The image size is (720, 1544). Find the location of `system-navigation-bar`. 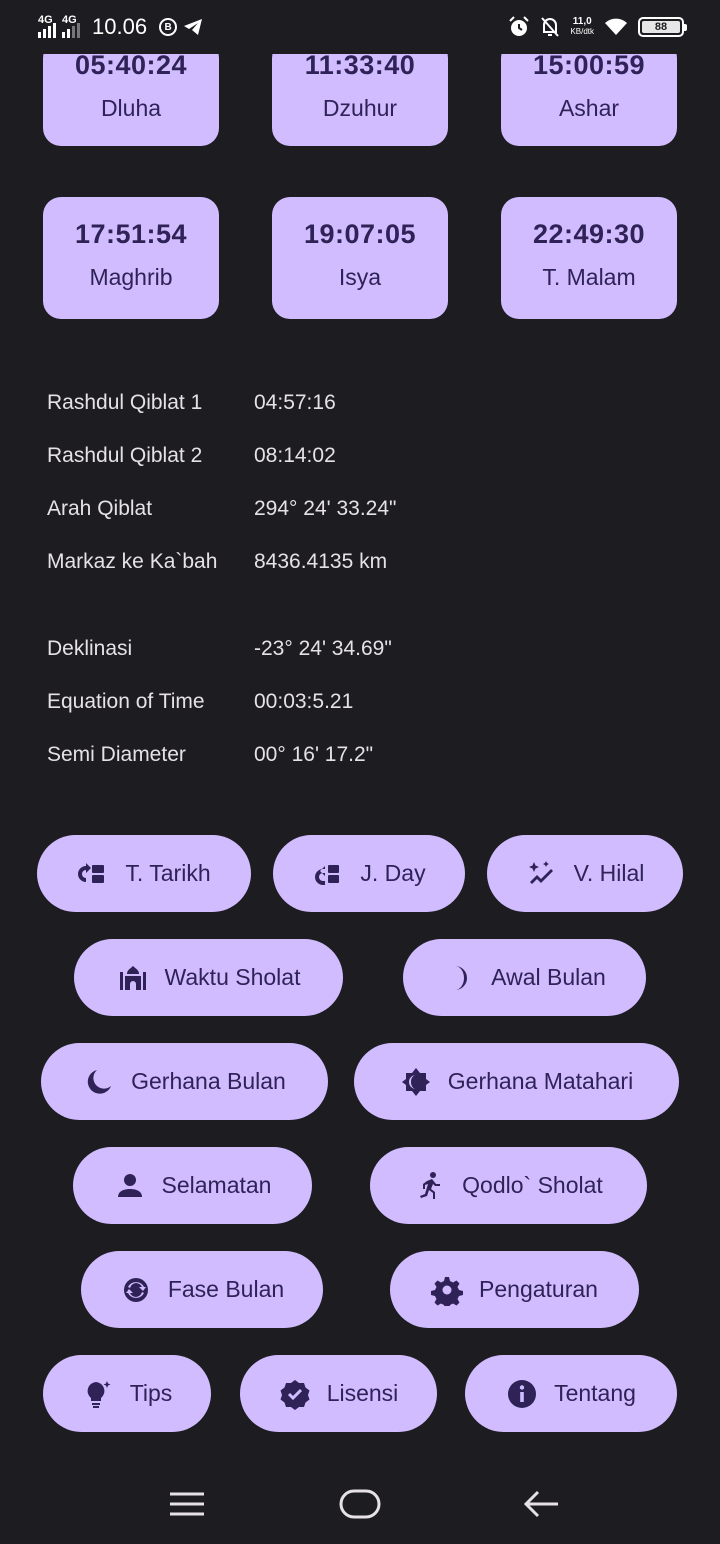

system-navigation-bar is located at coordinates (360, 1504).